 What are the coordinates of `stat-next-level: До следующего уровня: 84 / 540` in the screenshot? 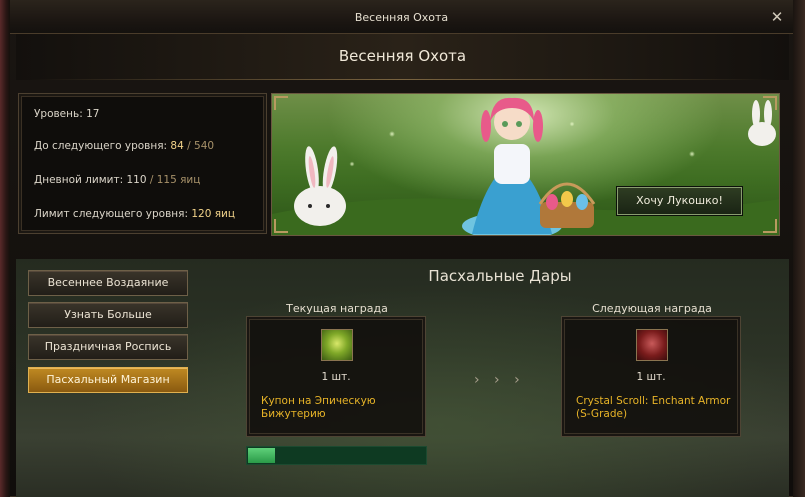 It's located at (124, 146).